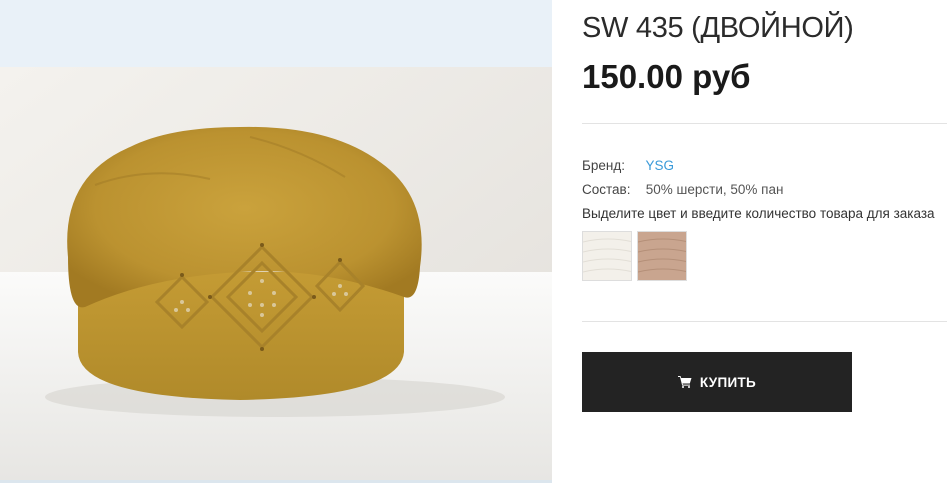 The height and width of the screenshot is (483, 947). I want to click on composition-row: Состав: 50% шерсти, 50% пан, so click(682, 189).